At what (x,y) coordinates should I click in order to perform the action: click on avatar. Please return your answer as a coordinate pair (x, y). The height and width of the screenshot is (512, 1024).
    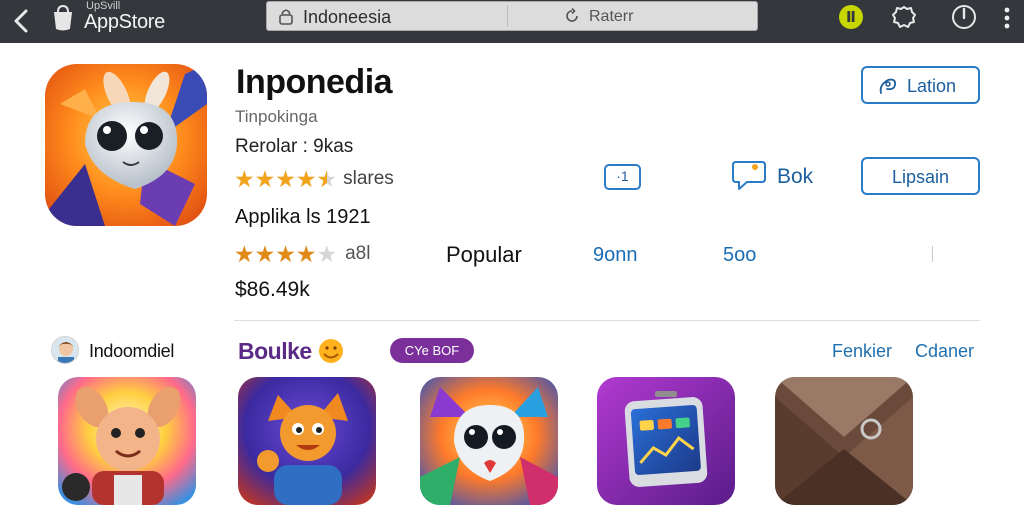
    Looking at the image, I should click on (65, 350).